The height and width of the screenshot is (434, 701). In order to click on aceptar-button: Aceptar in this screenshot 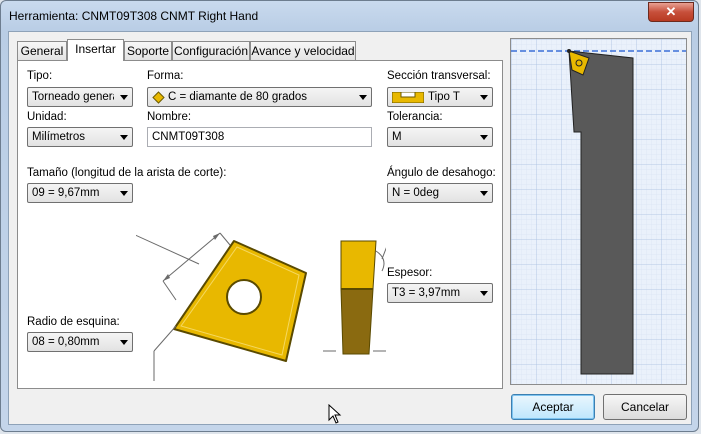, I will do `click(553, 407)`.